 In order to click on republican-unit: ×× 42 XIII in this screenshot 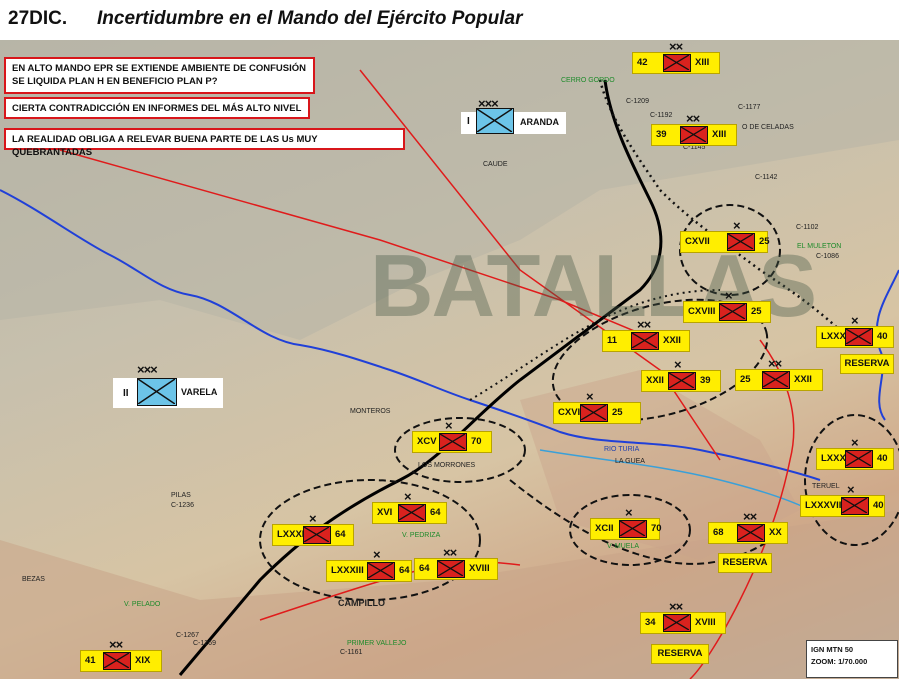, I will do `click(676, 57)`.